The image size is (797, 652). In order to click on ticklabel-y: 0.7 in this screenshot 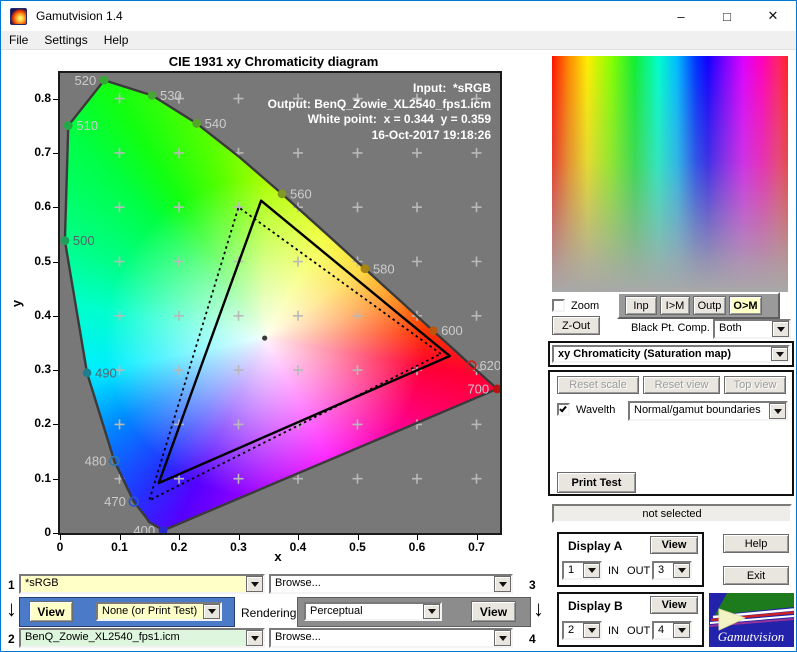, I will do `click(42, 151)`.